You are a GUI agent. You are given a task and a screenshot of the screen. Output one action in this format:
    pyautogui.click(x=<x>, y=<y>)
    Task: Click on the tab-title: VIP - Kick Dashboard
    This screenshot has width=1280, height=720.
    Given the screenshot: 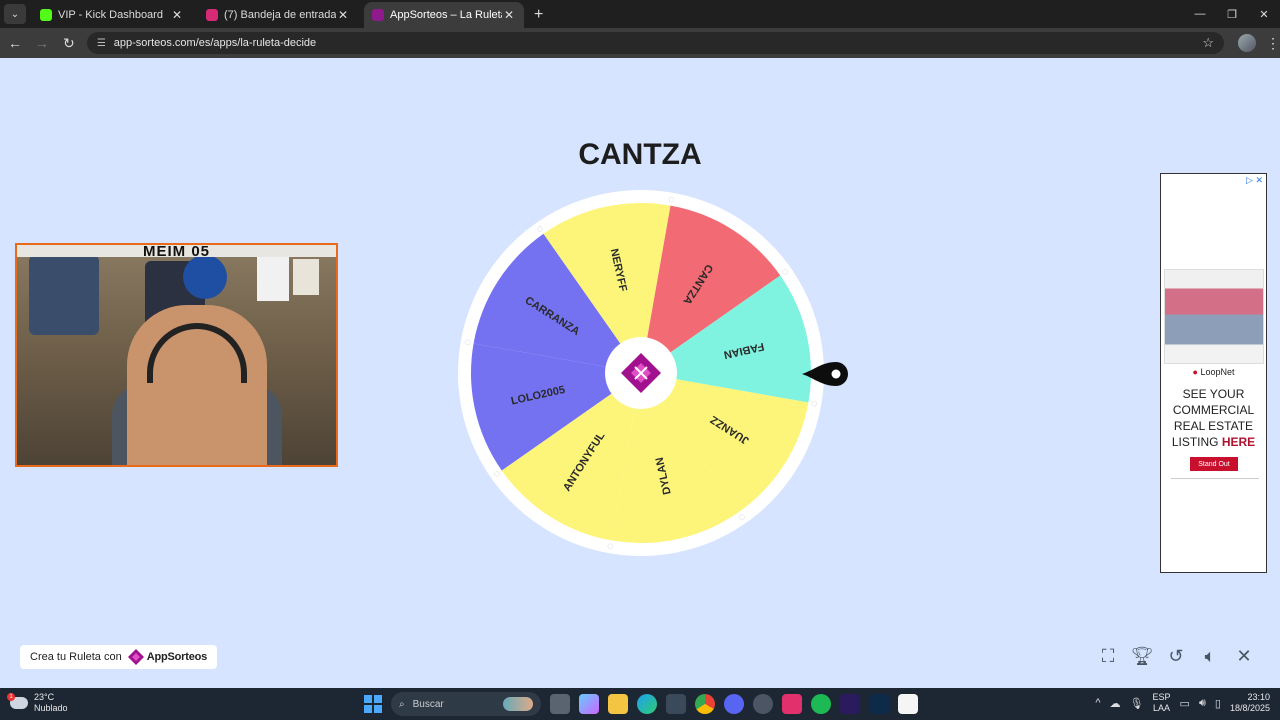 What is the action you would take?
    pyautogui.click(x=110, y=15)
    